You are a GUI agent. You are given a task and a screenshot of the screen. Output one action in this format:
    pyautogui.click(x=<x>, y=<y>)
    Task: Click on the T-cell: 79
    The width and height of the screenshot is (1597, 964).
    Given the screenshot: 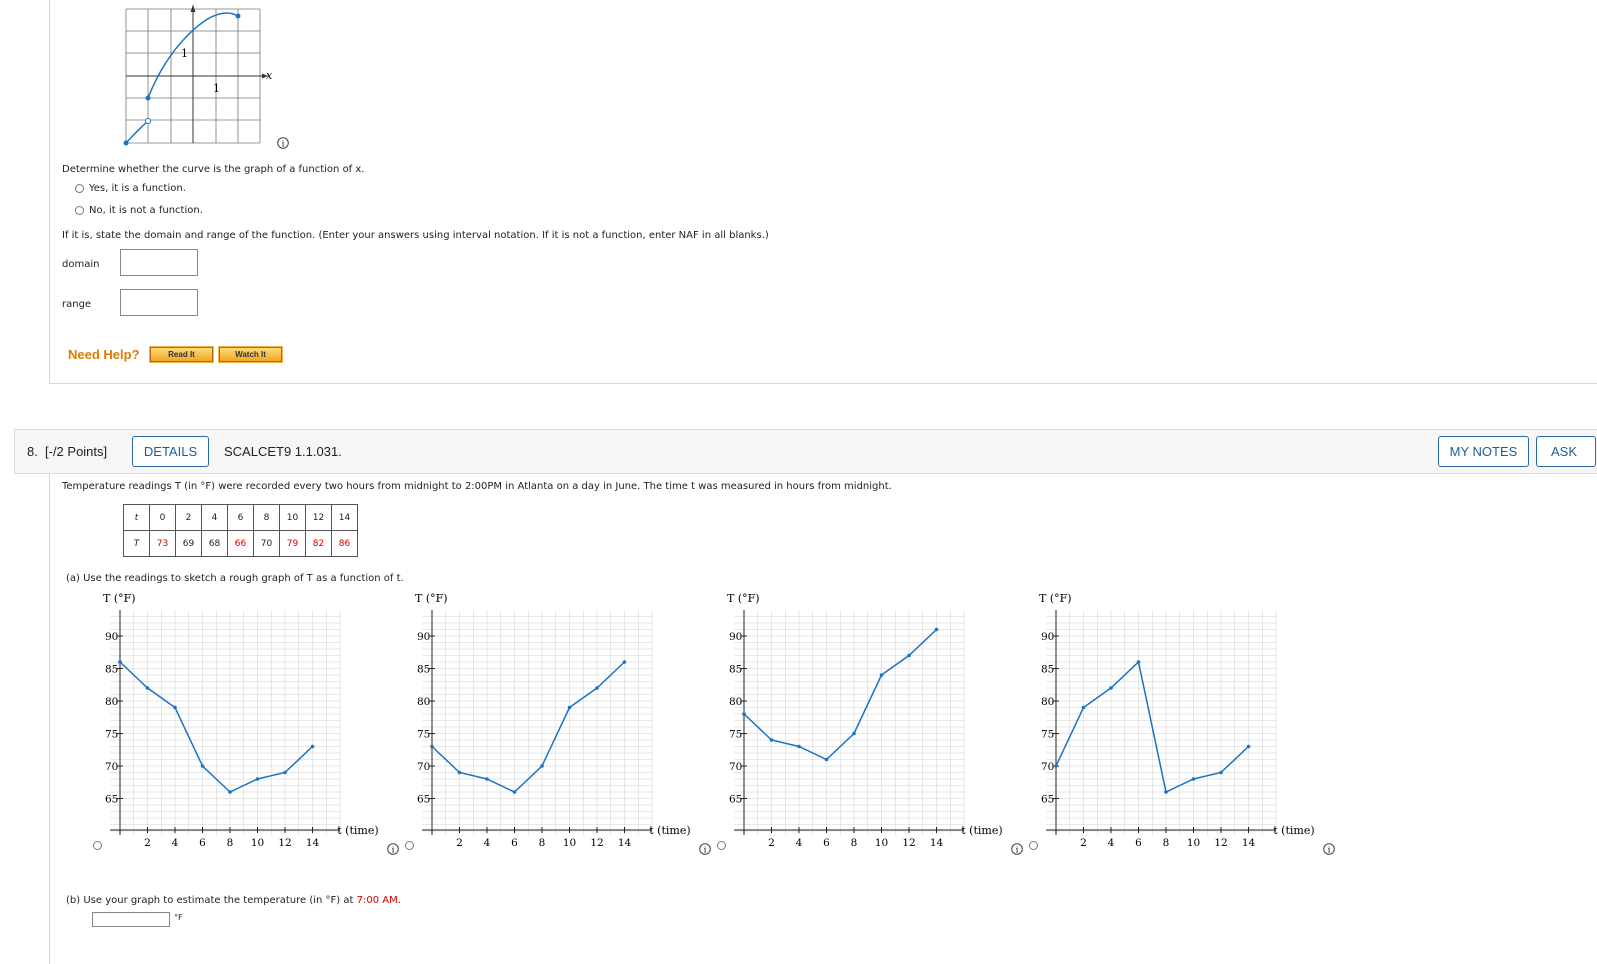 What is the action you would take?
    pyautogui.click(x=292, y=543)
    